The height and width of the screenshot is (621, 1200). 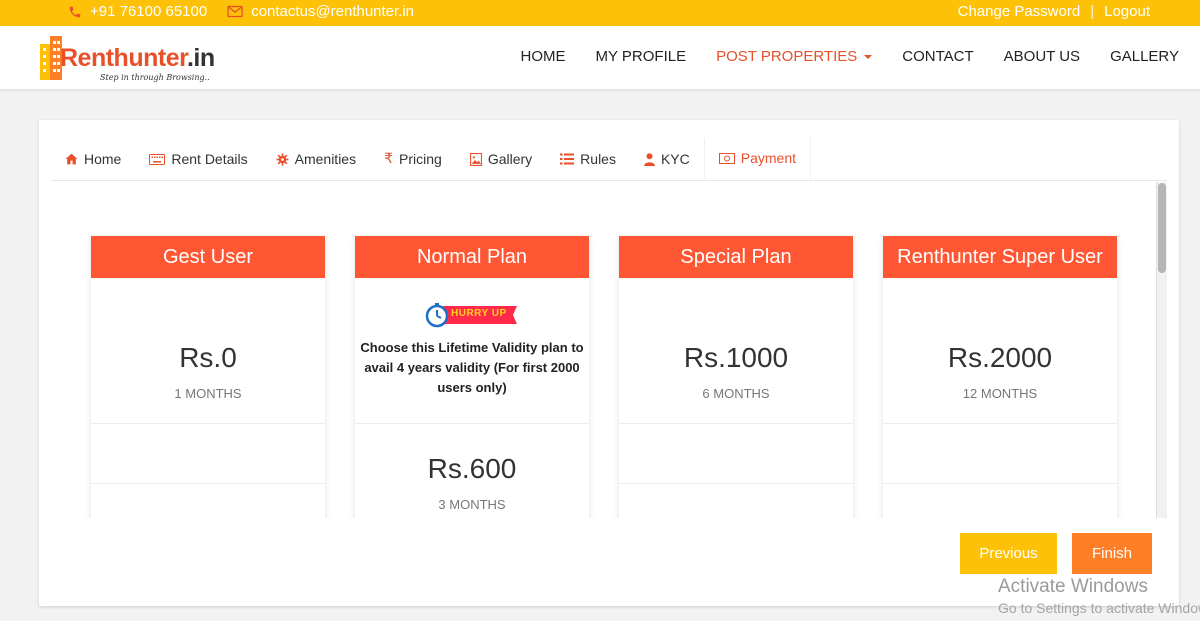 What do you see at coordinates (208, 393) in the screenshot?
I see `plan-duration: 1 MONTHS` at bounding box center [208, 393].